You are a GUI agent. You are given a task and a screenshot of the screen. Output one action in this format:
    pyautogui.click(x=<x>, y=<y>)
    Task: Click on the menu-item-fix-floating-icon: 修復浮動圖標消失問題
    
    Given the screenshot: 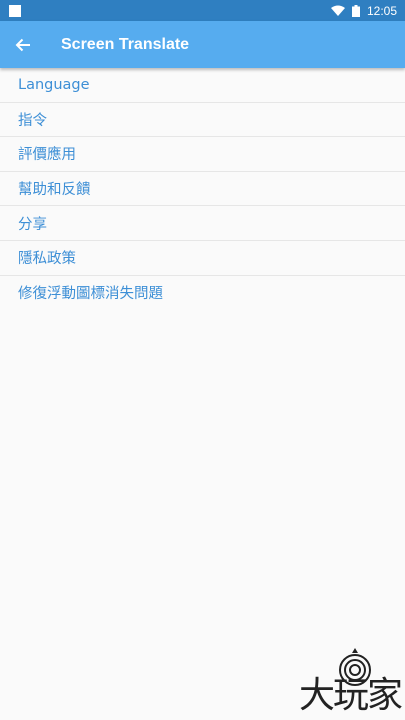 What is the action you would take?
    pyautogui.click(x=202, y=293)
    